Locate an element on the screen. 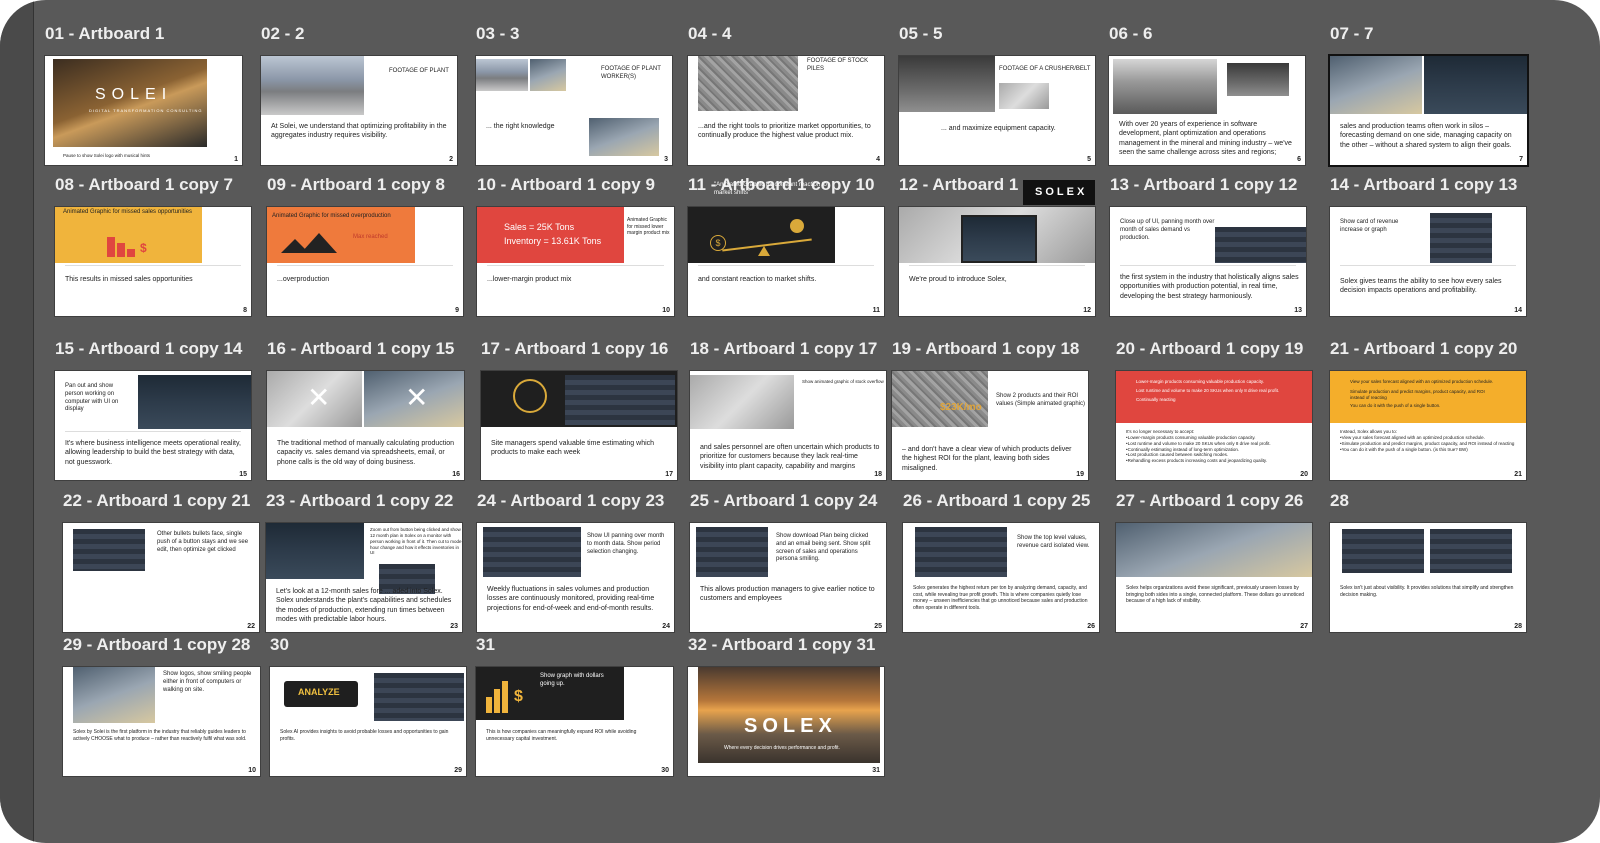  control-room-photo is located at coordinates (1214, 550).